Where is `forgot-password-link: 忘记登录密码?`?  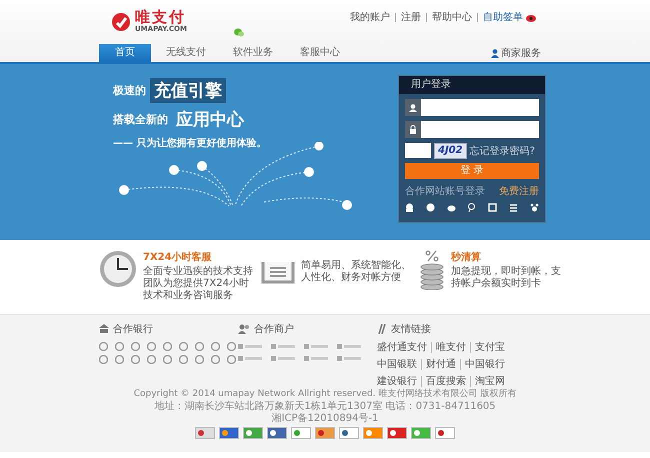
forgot-password-link: 忘记登录密码? is located at coordinates (502, 151).